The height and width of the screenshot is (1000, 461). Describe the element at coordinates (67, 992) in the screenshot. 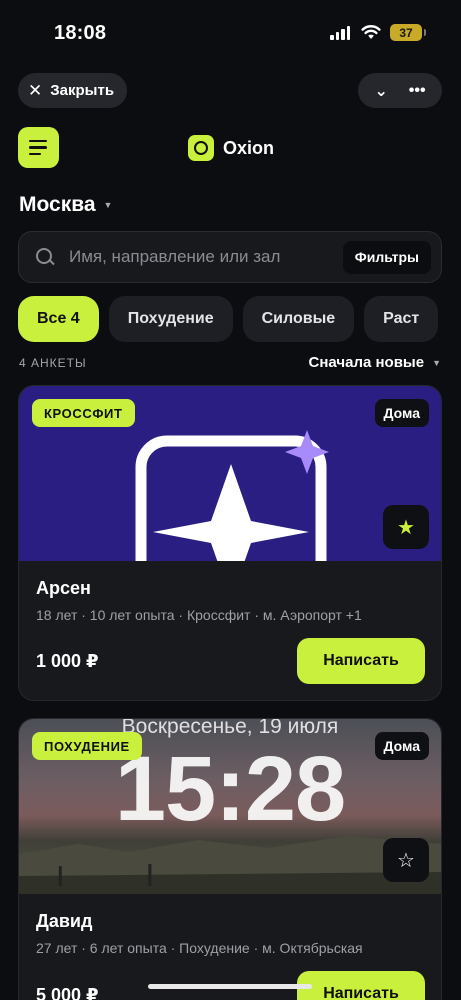

I see `trainer-price: 5 000 ₽` at that location.